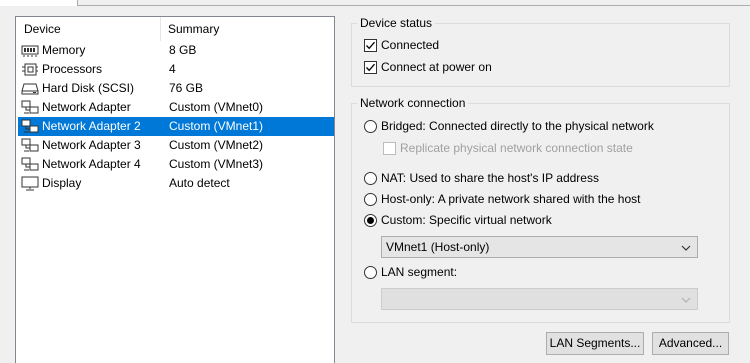 The height and width of the screenshot is (363, 750). Describe the element at coordinates (39, 3) in the screenshot. I see `tab-hardware` at that location.